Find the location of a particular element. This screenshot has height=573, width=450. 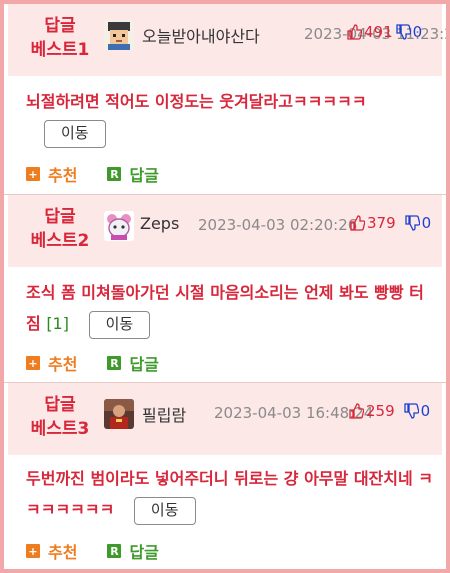

vote-counts: 491 0 is located at coordinates (384, 32).